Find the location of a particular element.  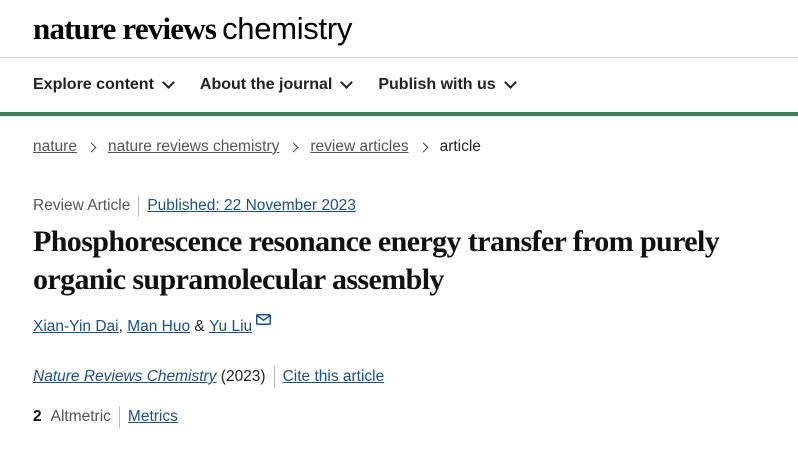

author-link-man-huo: Man Huo is located at coordinates (158, 327).